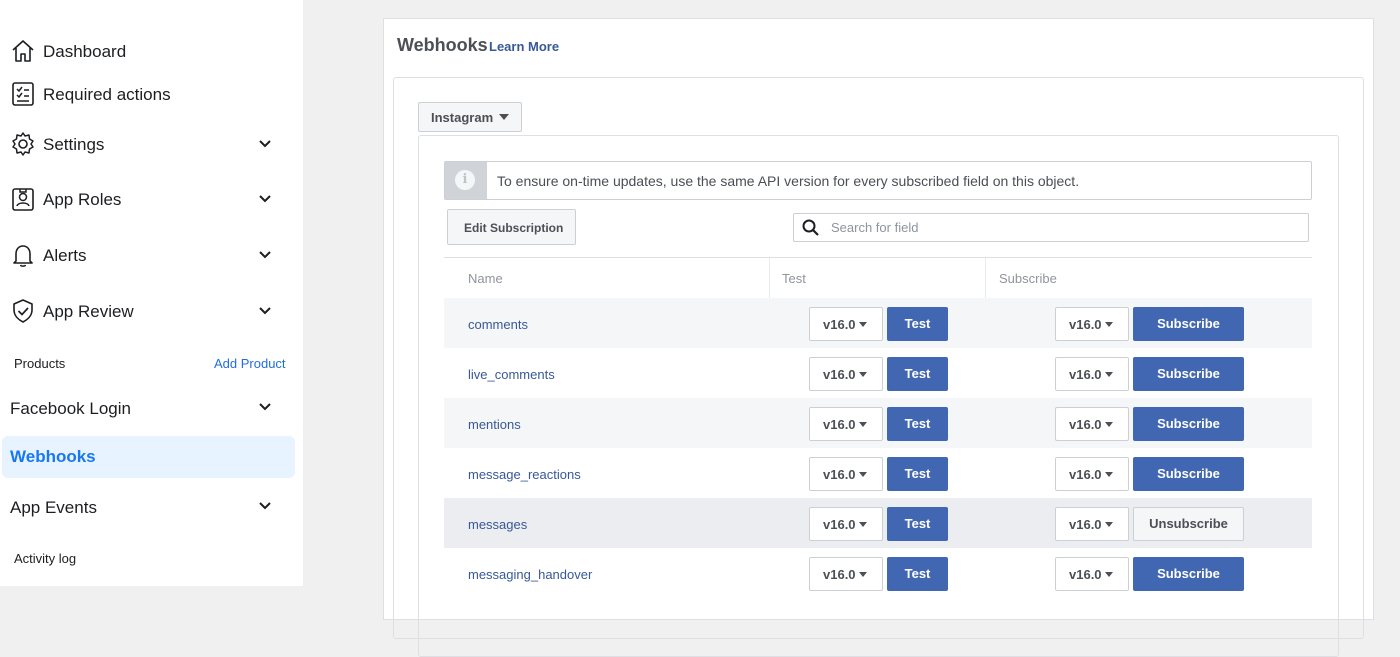 This screenshot has height=657, width=1400. What do you see at coordinates (250, 363) in the screenshot?
I see `add-product-link: Add Product` at bounding box center [250, 363].